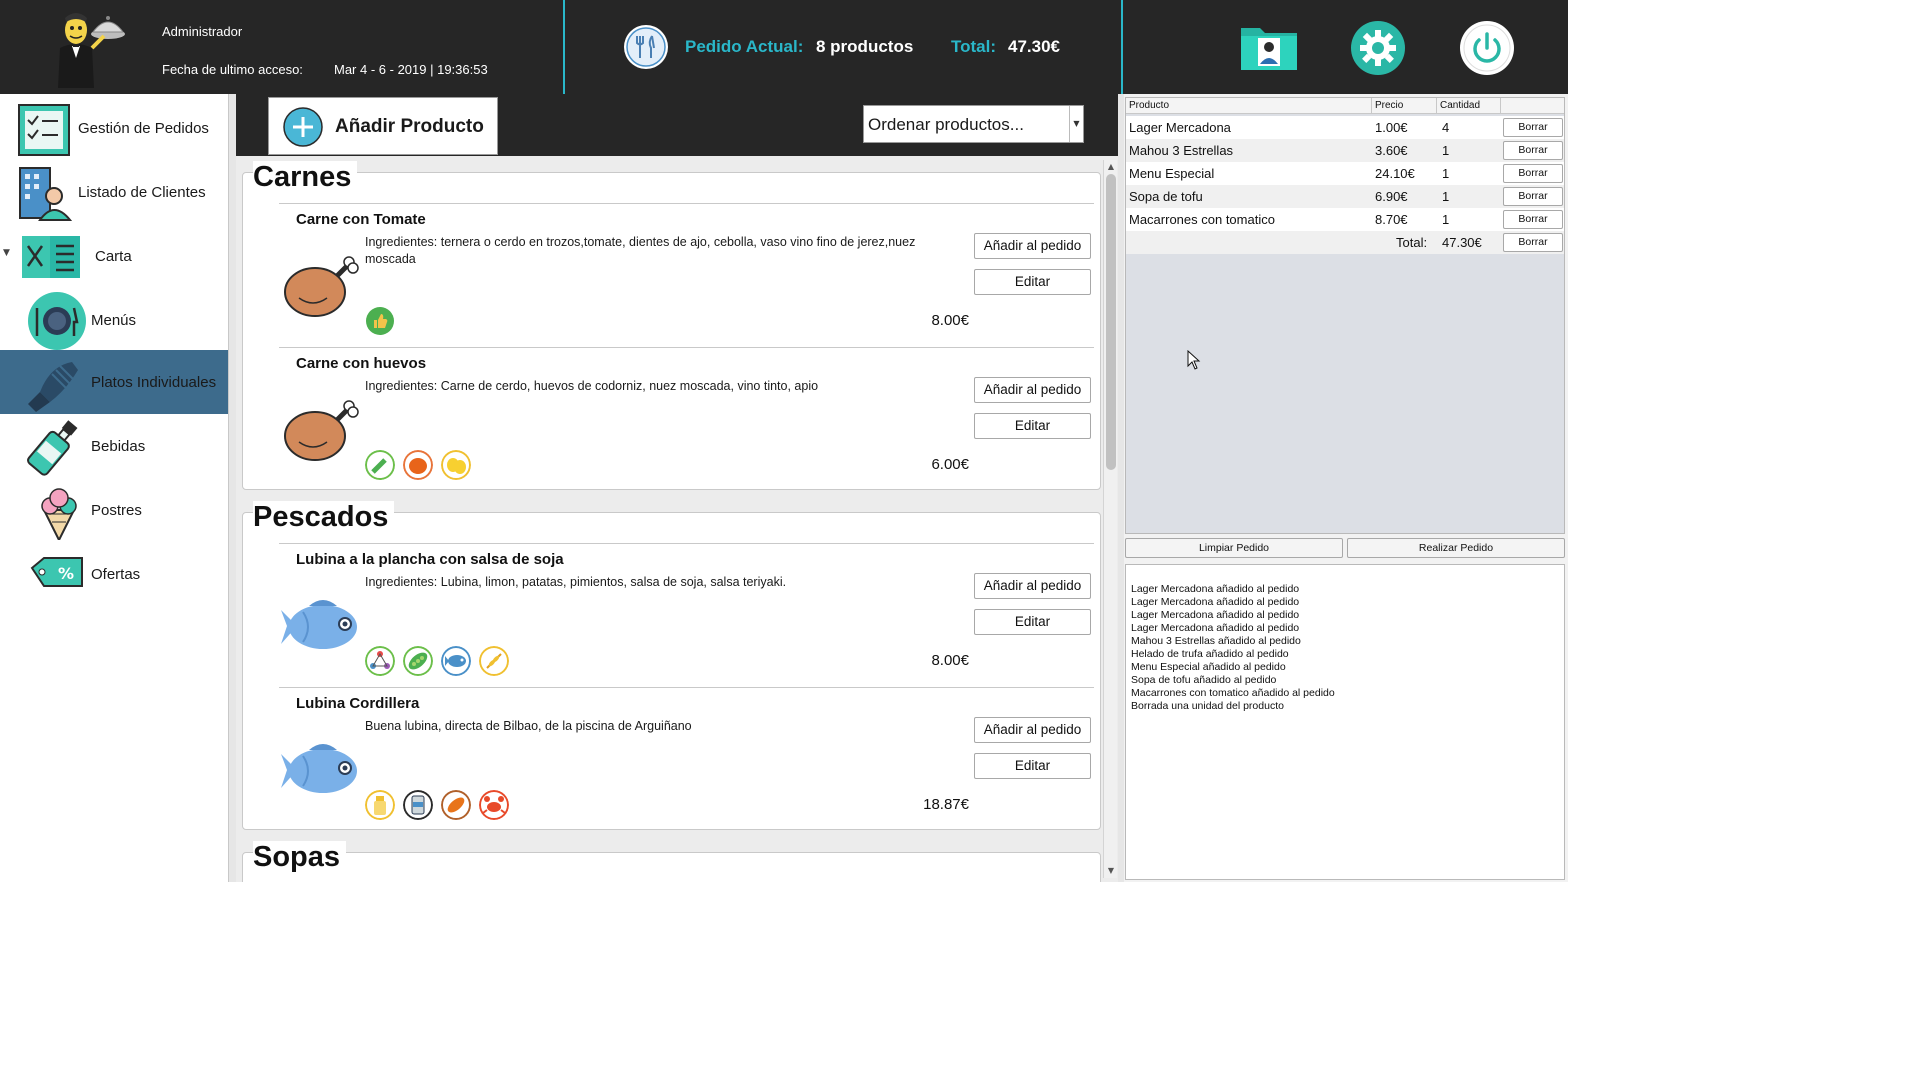 The width and height of the screenshot is (1920, 1080). What do you see at coordinates (418, 661) in the screenshot?
I see `soy-icon` at bounding box center [418, 661].